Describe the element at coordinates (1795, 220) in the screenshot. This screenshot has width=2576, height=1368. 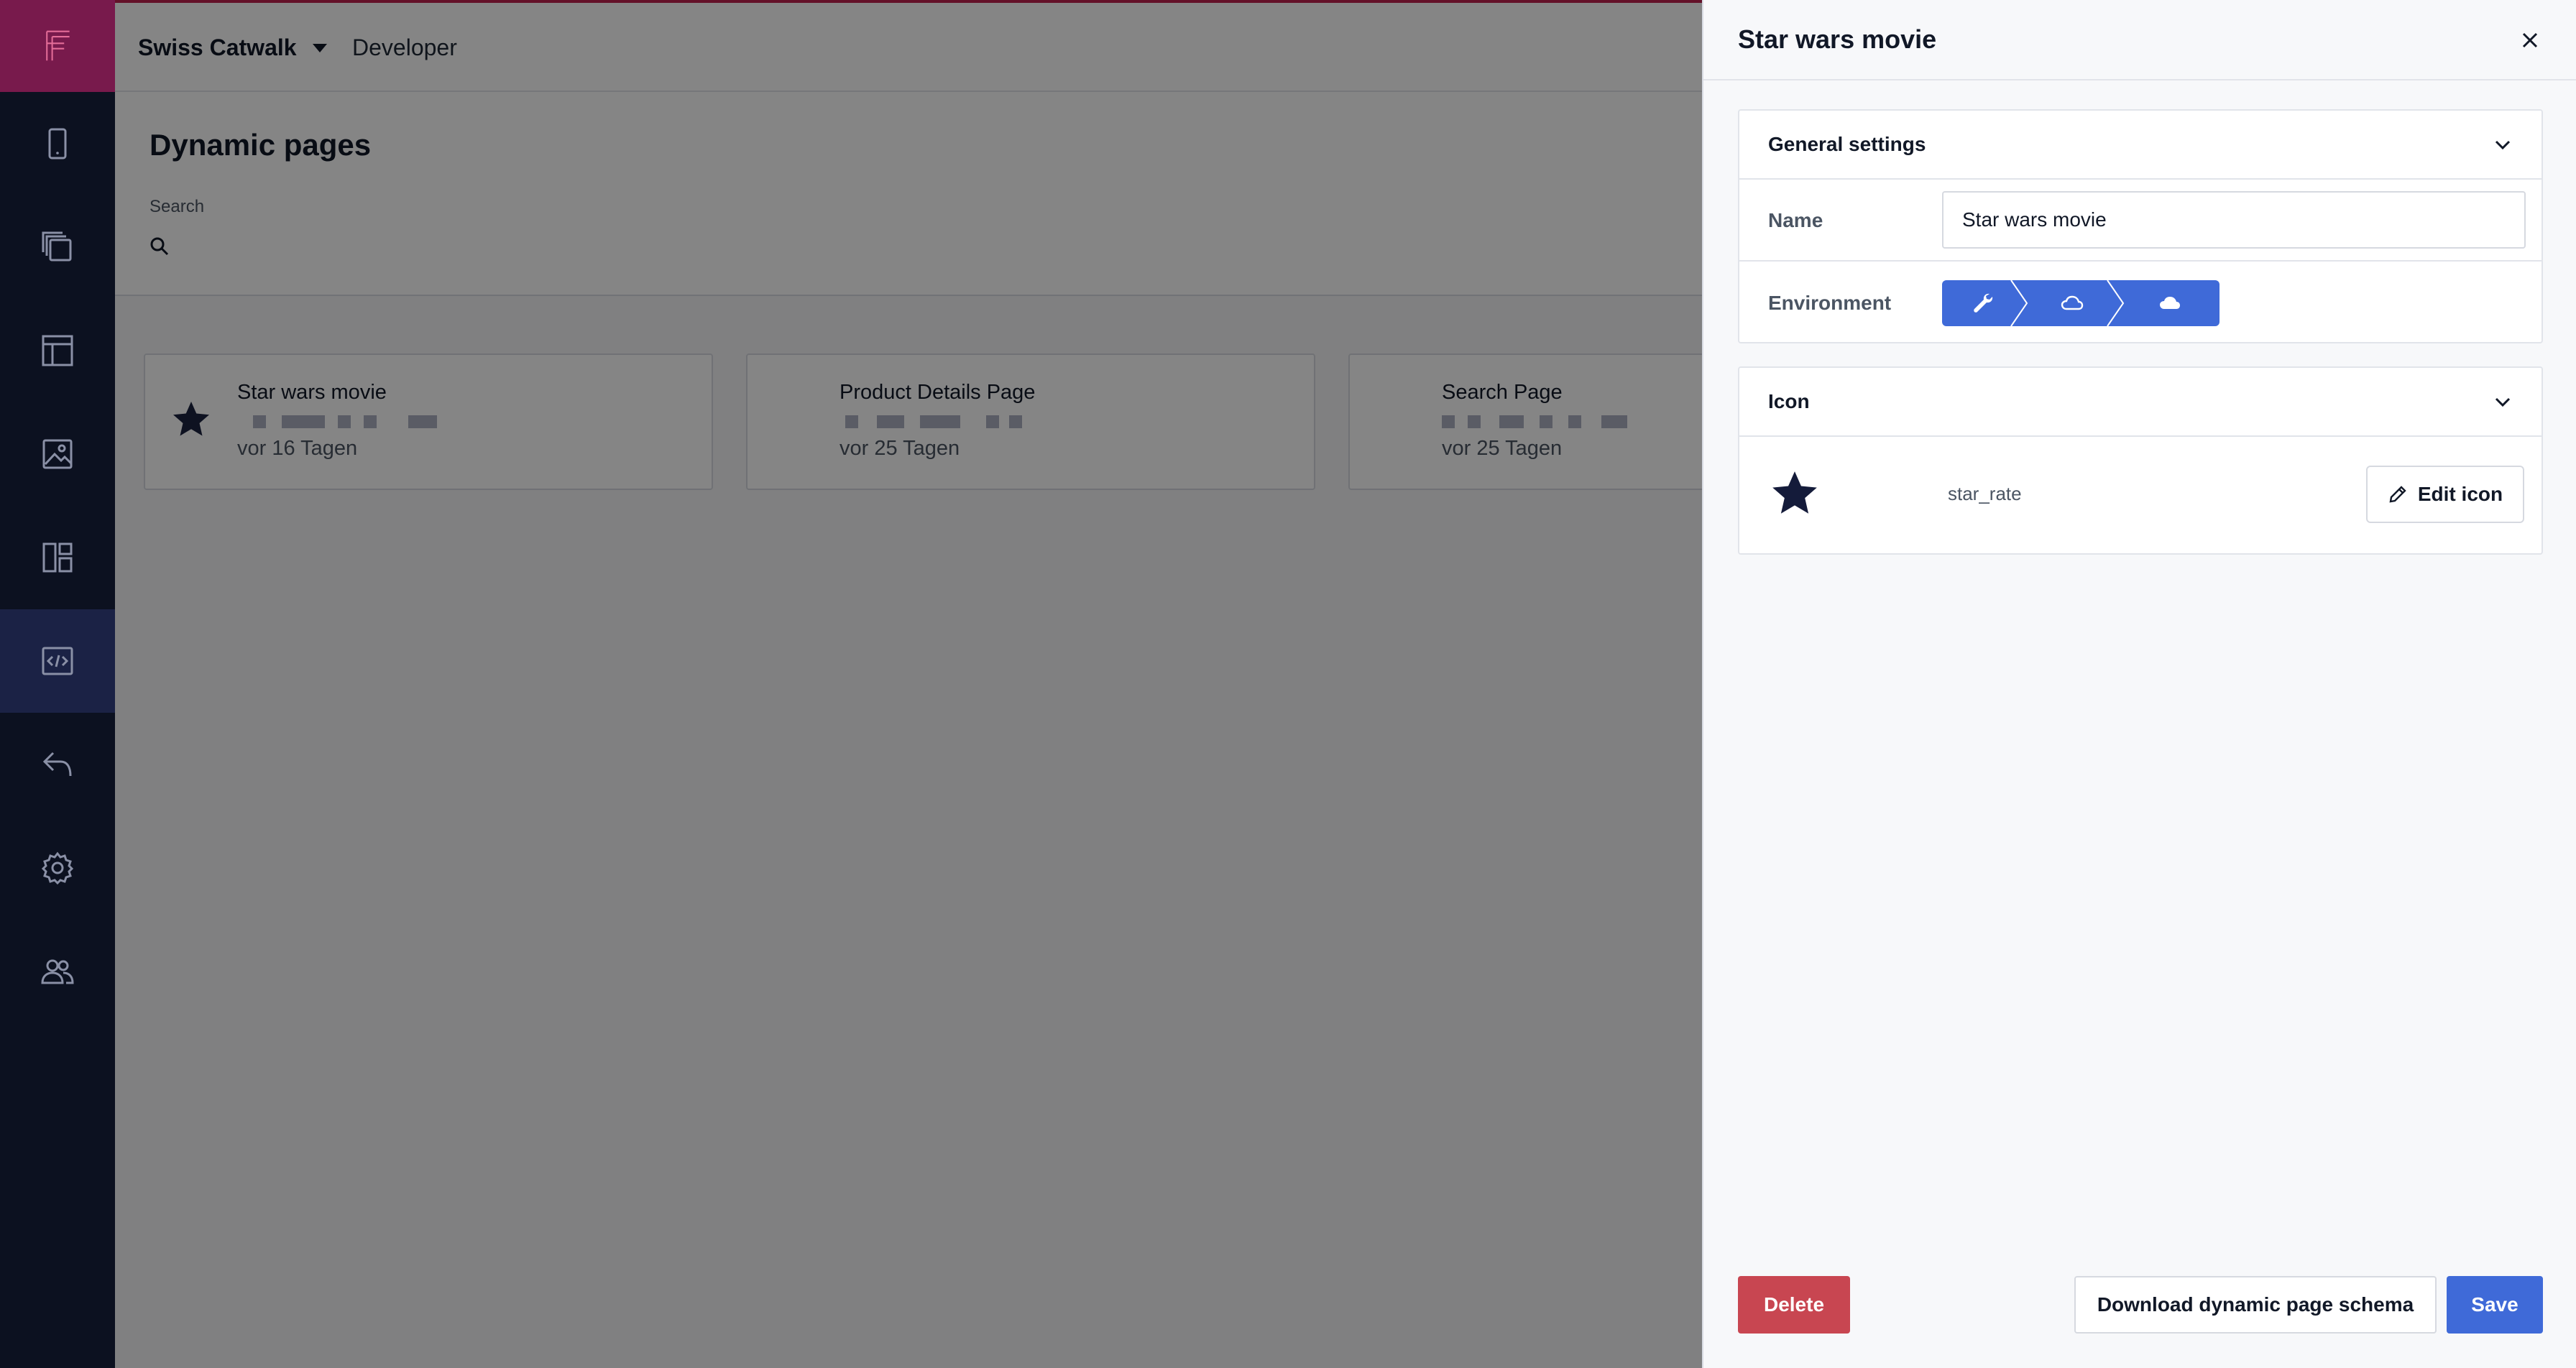
I see `name-label: Name` at that location.